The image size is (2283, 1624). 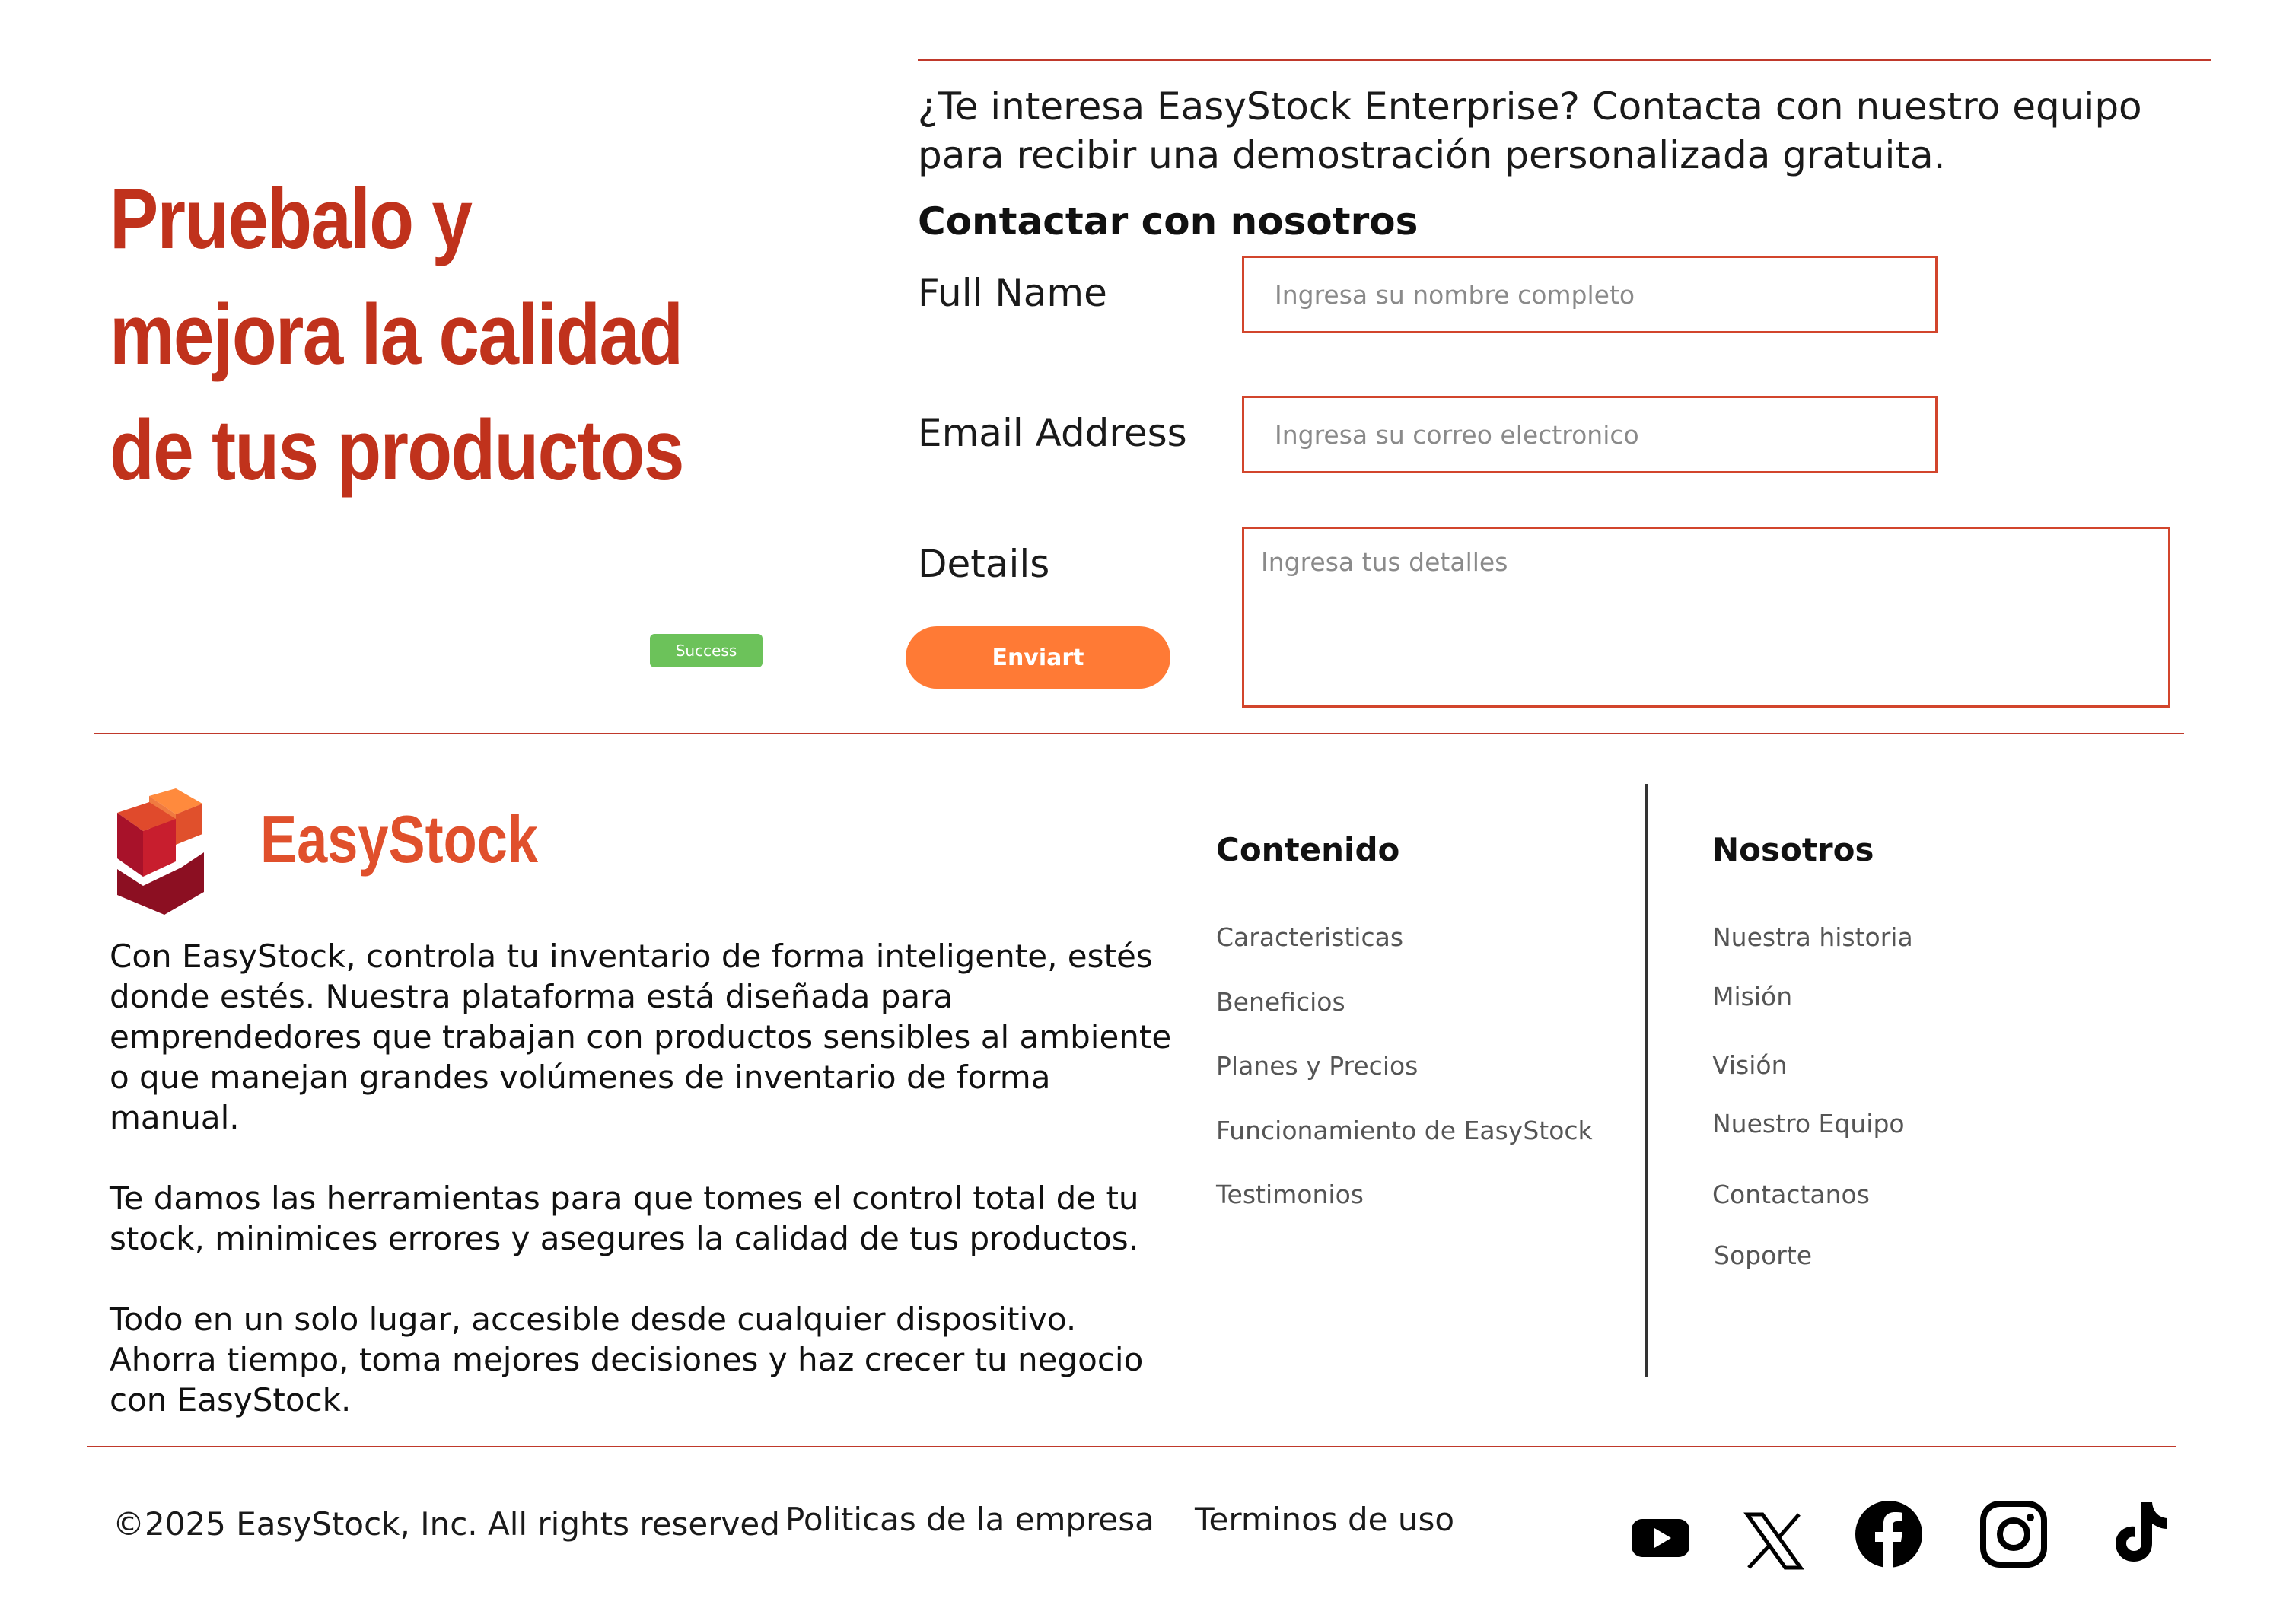 What do you see at coordinates (1384, 562) in the screenshot?
I see `details-placeholder: Ingresa tus detalles` at bounding box center [1384, 562].